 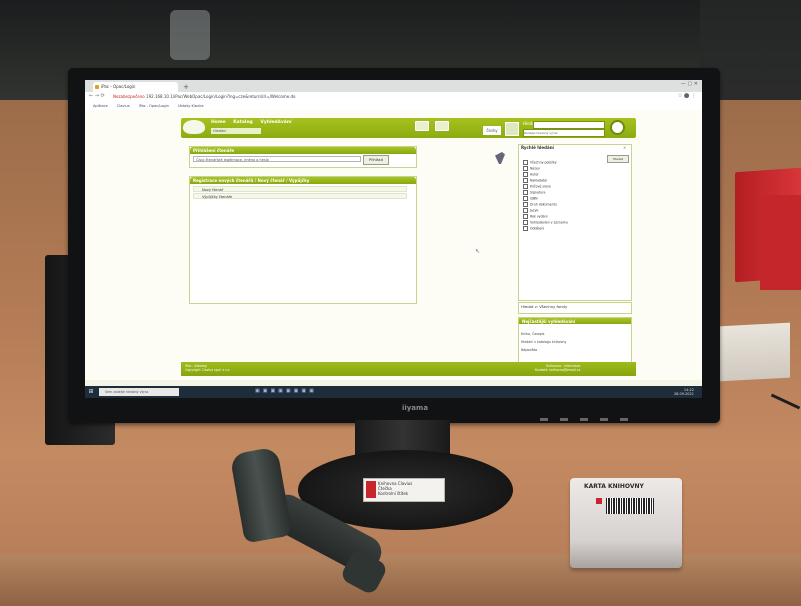 What do you see at coordinates (531, 168) in the screenshot?
I see `side-option: Název` at bounding box center [531, 168].